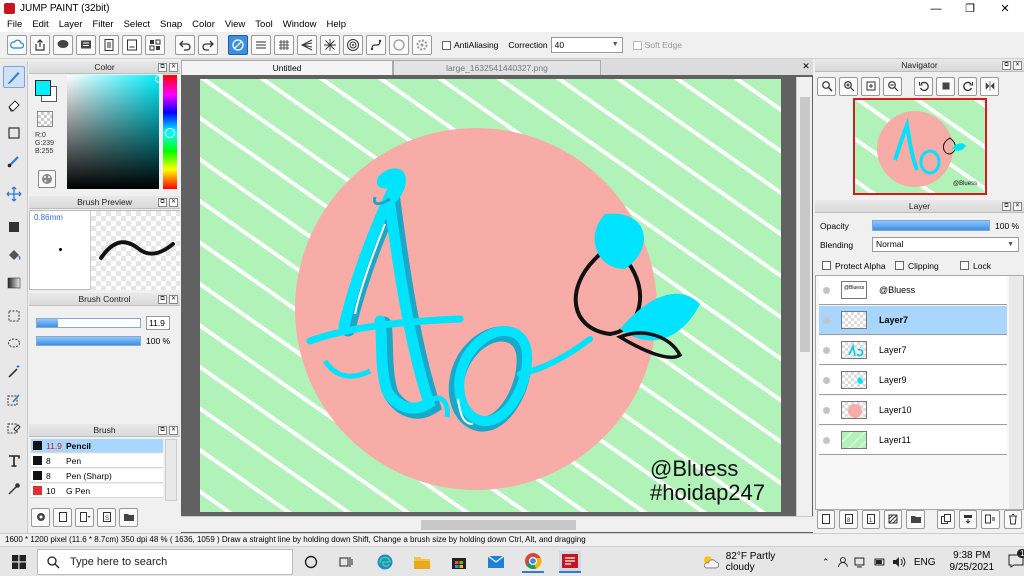  Describe the element at coordinates (261, 45) in the screenshot. I see `parallel-snap-icon` at that location.